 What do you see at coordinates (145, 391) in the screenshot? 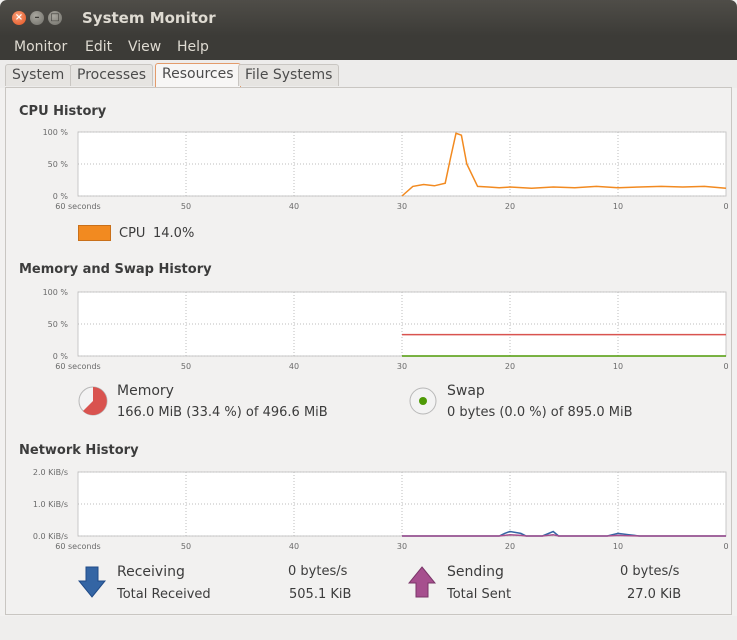
I see `memory-label: Memory` at bounding box center [145, 391].